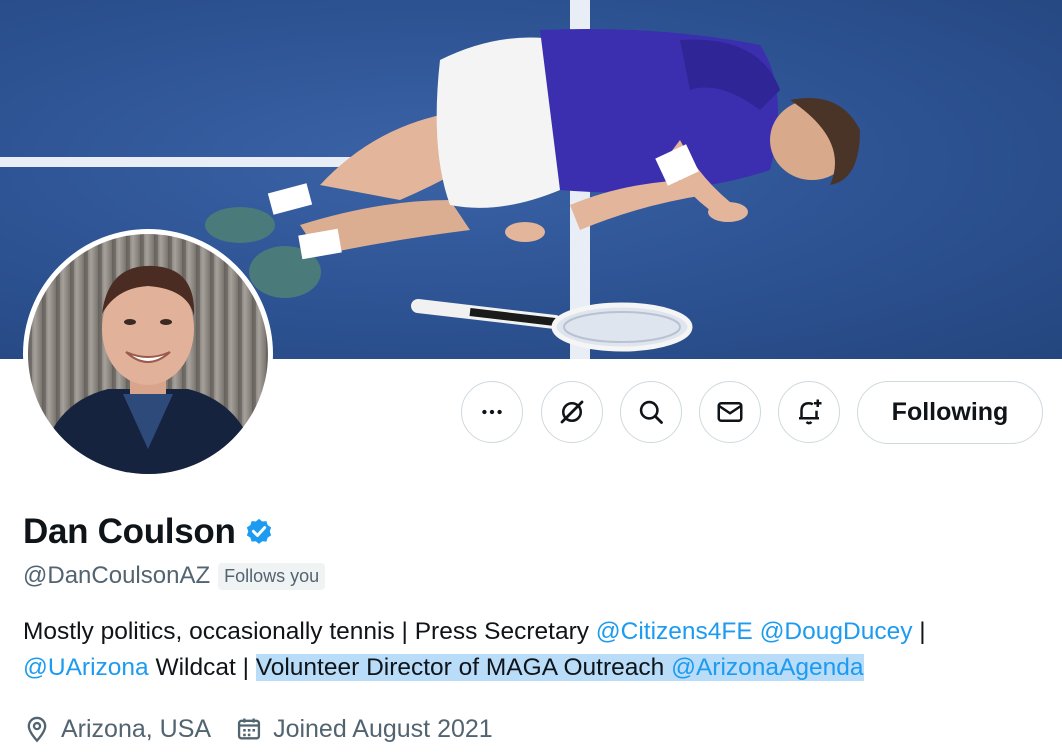 Image resolution: width=1062 pixels, height=756 pixels. Describe the element at coordinates (552, 325) in the screenshot. I see `tennis-racket` at that location.